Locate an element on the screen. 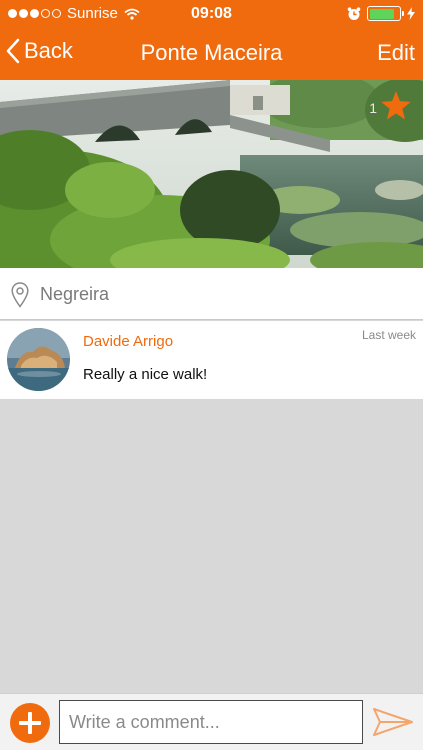 Image resolution: width=423 pixels, height=750 pixels. comment-text: Really a nice walk! is located at coordinates (145, 374).